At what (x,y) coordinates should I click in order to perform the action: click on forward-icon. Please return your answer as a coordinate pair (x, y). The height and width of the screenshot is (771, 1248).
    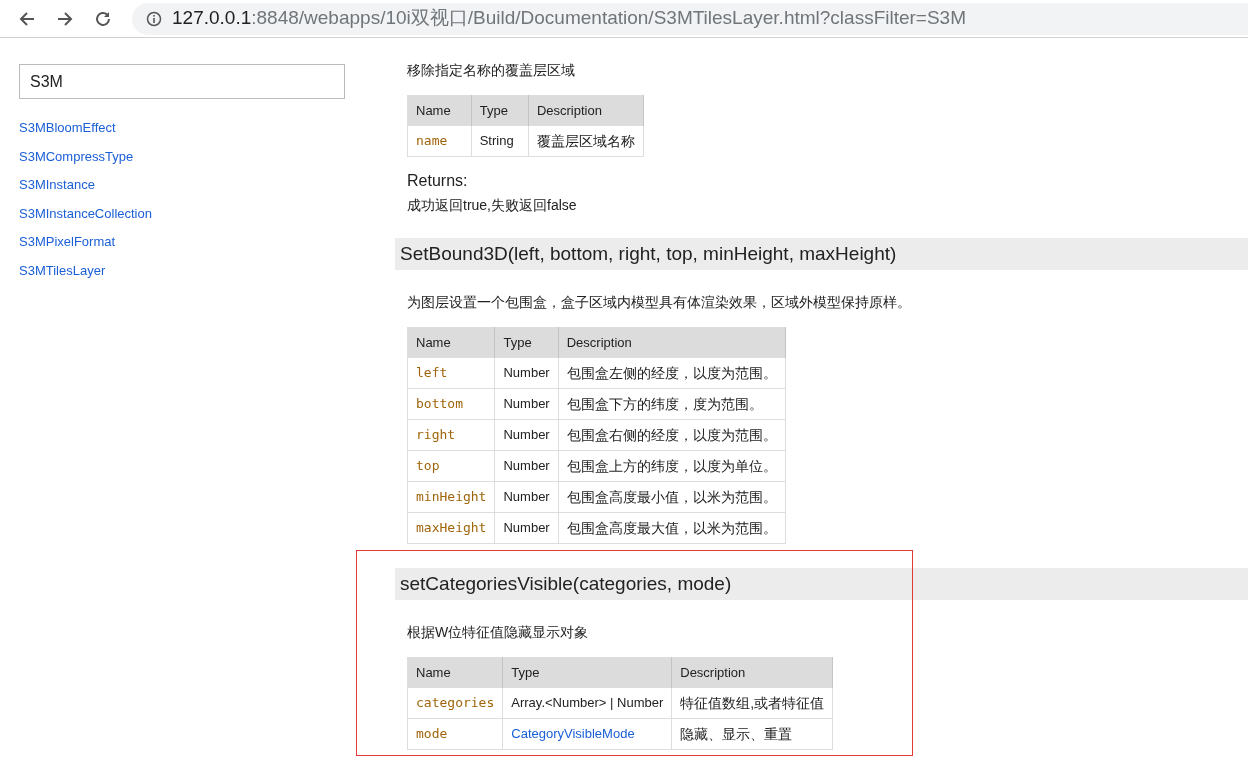
    Looking at the image, I should click on (65, 18).